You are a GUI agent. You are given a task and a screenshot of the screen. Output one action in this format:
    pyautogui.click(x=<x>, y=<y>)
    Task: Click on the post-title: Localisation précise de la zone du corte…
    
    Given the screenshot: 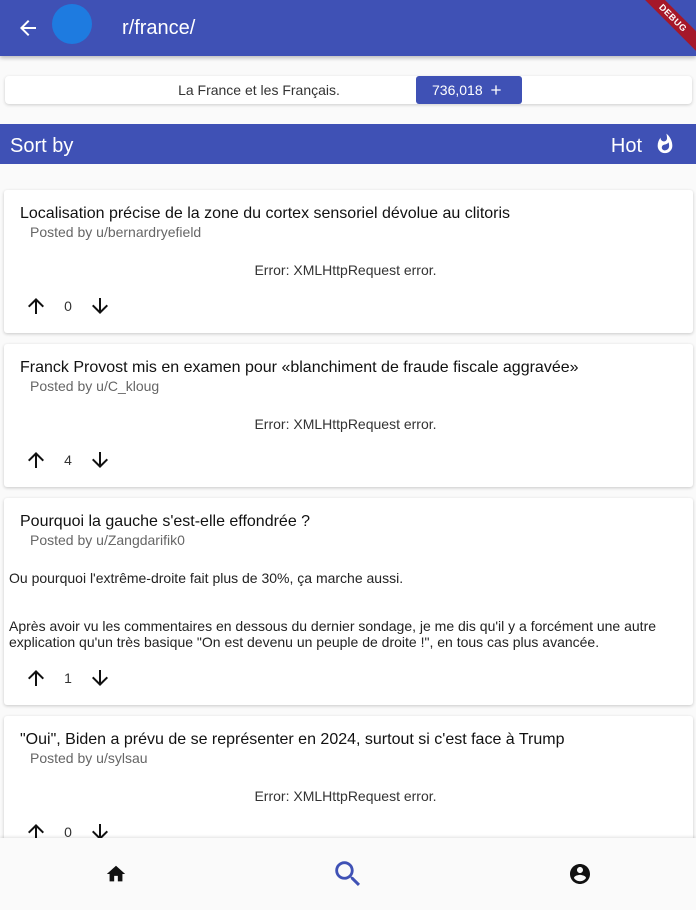 What is the action you would take?
    pyautogui.click(x=265, y=214)
    